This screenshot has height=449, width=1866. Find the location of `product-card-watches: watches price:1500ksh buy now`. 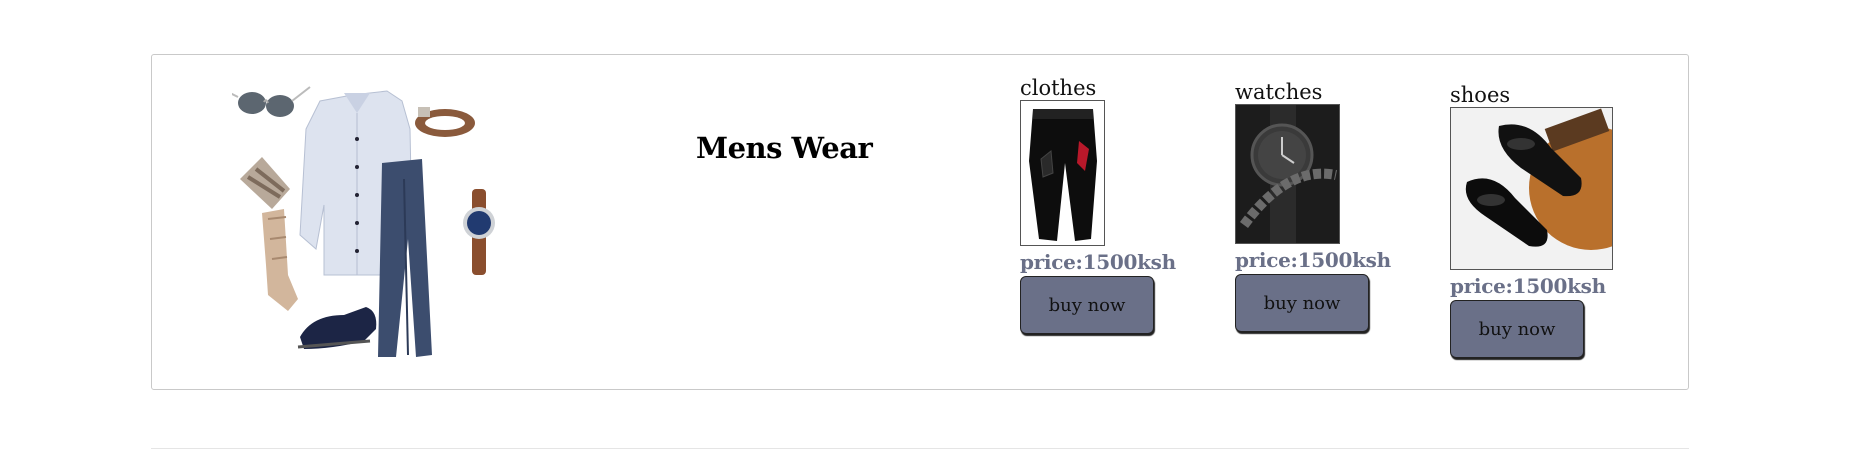

product-card-watches: watches price:1500ksh buy now is located at coordinates (1320, 206).